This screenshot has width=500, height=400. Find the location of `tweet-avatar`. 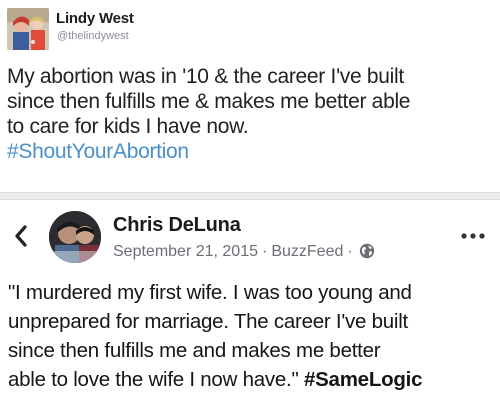

tweet-avatar is located at coordinates (28, 29).